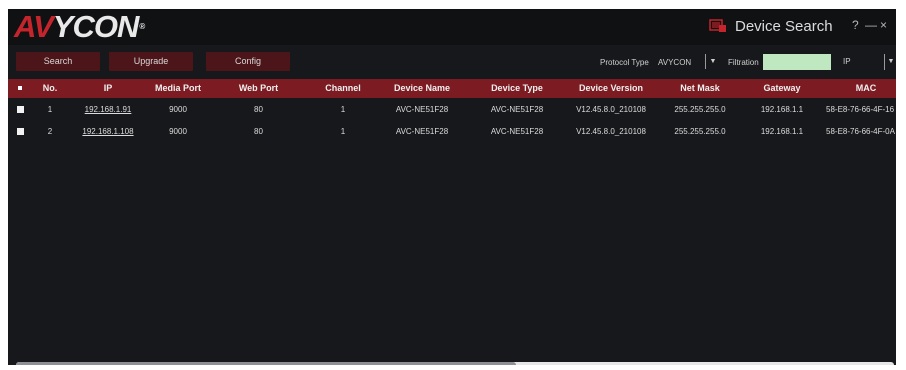  What do you see at coordinates (700, 88) in the screenshot?
I see `column-header-net-mask: Net Mask` at bounding box center [700, 88].